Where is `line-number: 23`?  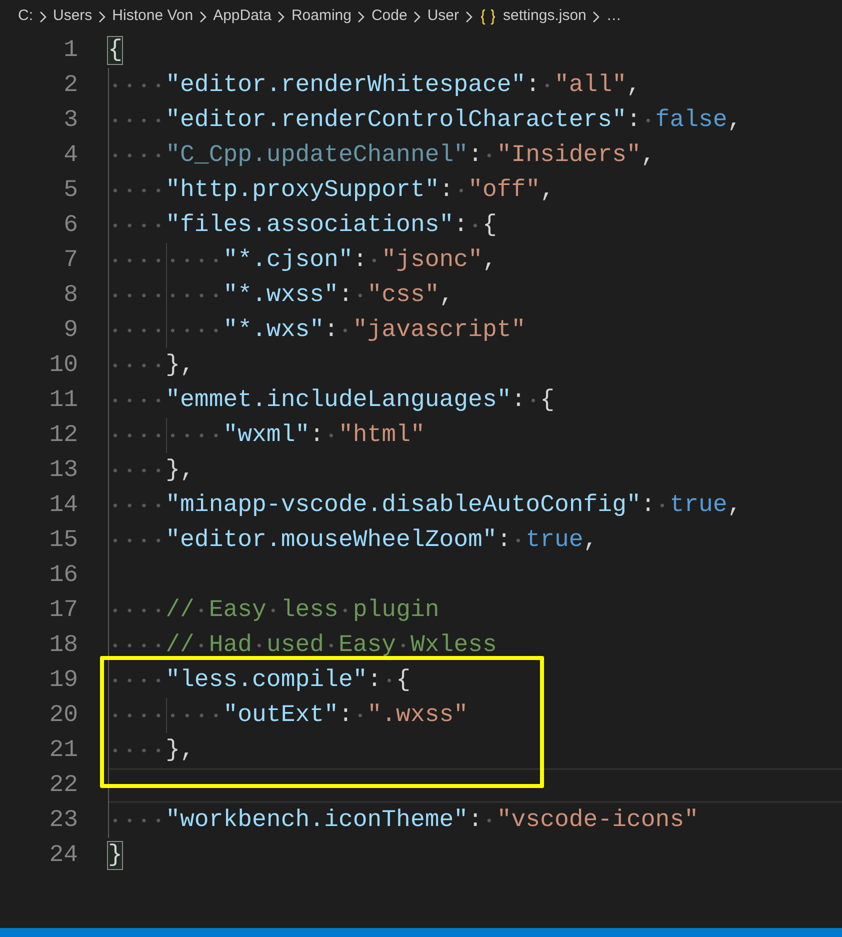
line-number: 23 is located at coordinates (63, 821).